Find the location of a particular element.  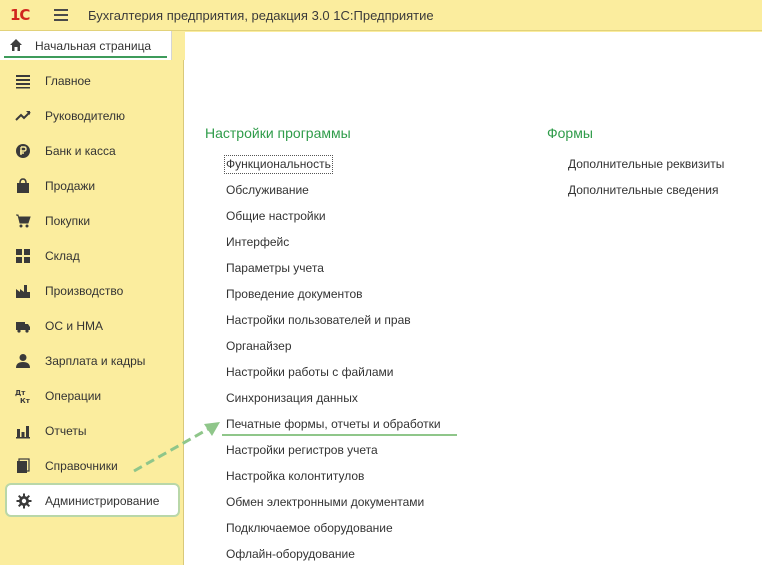

link-interface: Интерфейс is located at coordinates (257, 242).